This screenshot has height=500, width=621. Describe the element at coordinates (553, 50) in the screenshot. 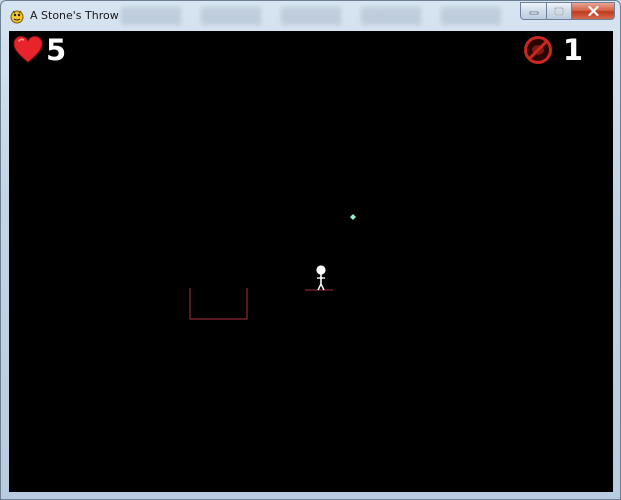

I see `stones-counter: 1` at that location.